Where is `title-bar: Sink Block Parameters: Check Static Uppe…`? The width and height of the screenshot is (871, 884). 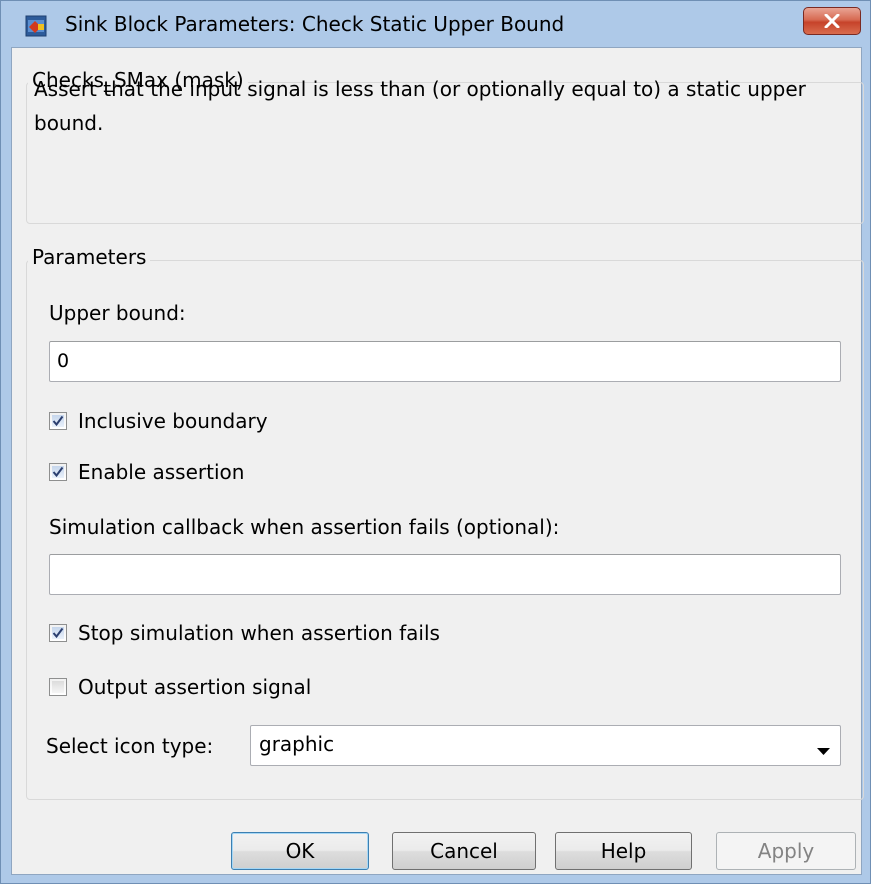 title-bar: Sink Block Parameters: Check Static Uppe… is located at coordinates (435, 24).